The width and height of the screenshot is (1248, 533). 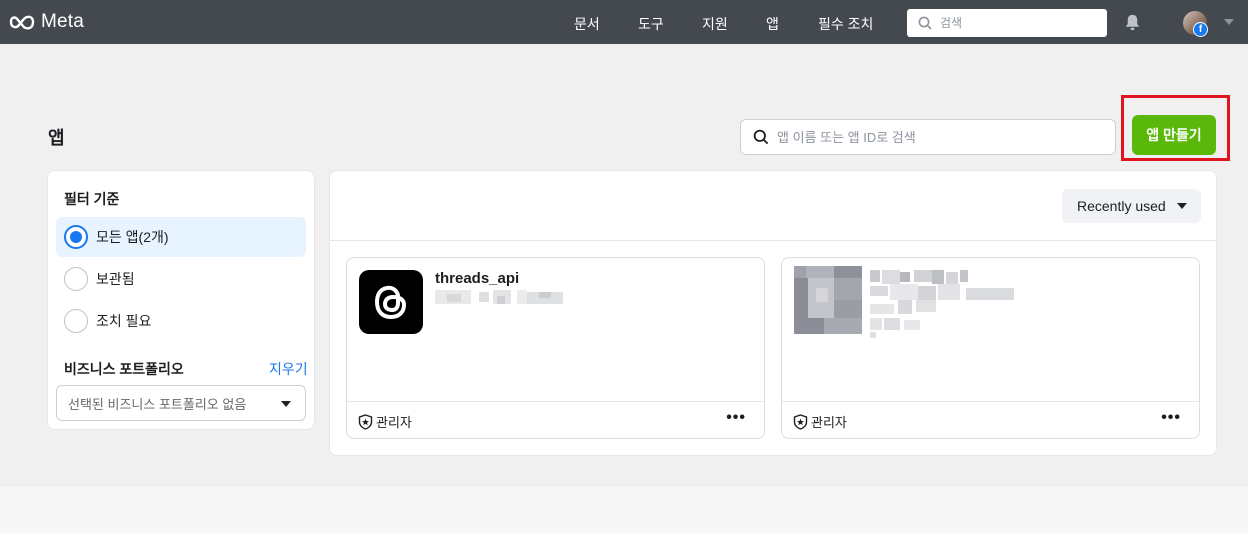 I want to click on filter-option-label: 보관됨, so click(x=115, y=279).